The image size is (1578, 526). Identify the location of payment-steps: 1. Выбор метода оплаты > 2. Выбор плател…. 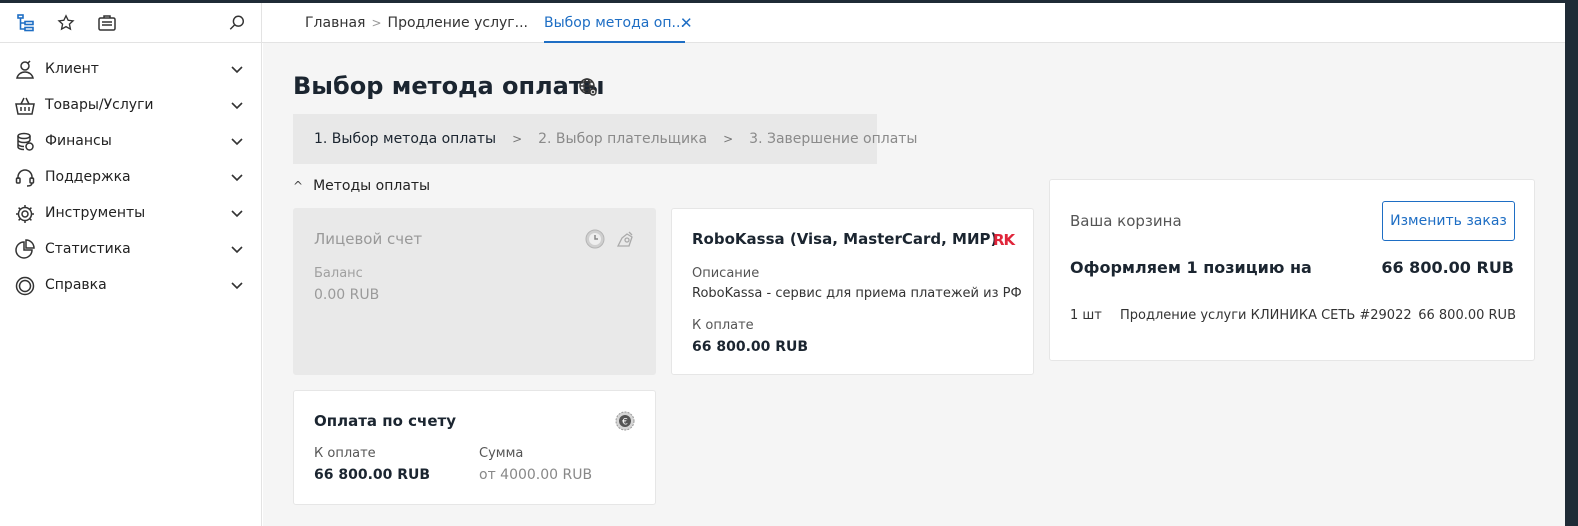
(605, 139).